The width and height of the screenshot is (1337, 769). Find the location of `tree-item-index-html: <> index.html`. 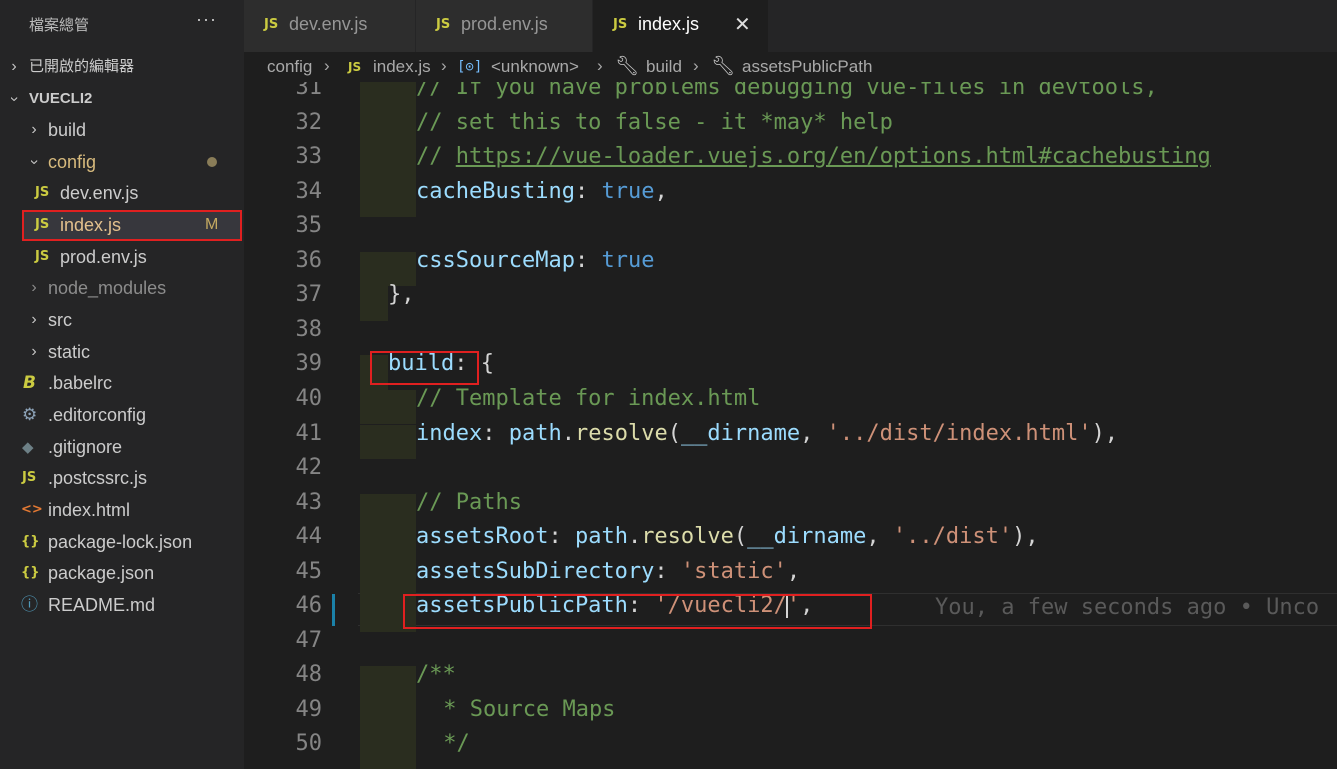

tree-item-index-html: <> index.html is located at coordinates (122, 510).